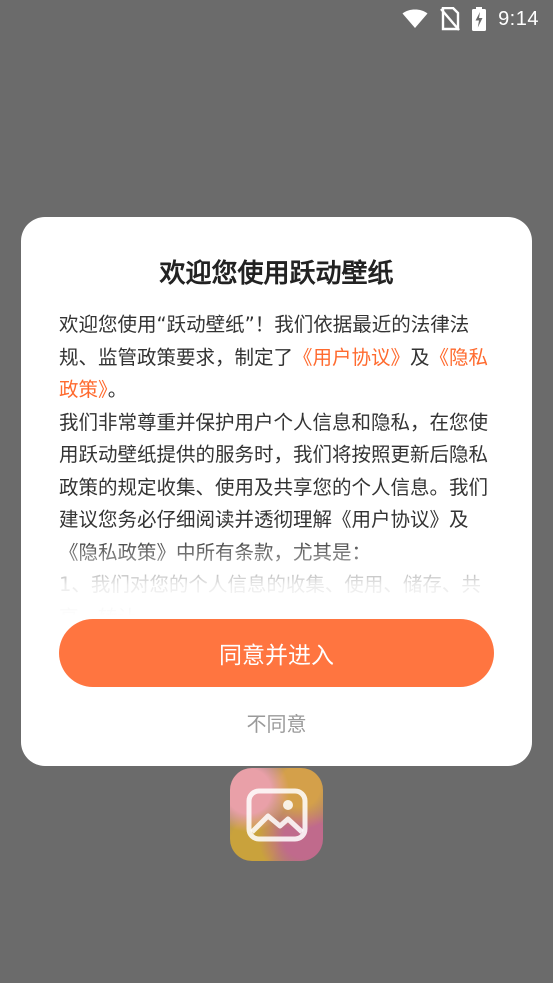 The height and width of the screenshot is (983, 553). What do you see at coordinates (450, 19) in the screenshot?
I see `no-sim-icon` at bounding box center [450, 19].